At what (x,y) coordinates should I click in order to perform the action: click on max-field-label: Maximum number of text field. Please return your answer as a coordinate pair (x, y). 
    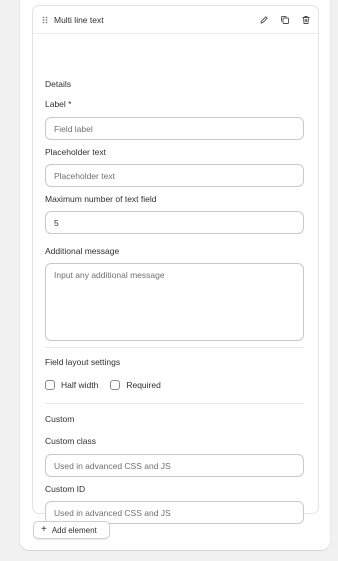
    Looking at the image, I should click on (101, 199).